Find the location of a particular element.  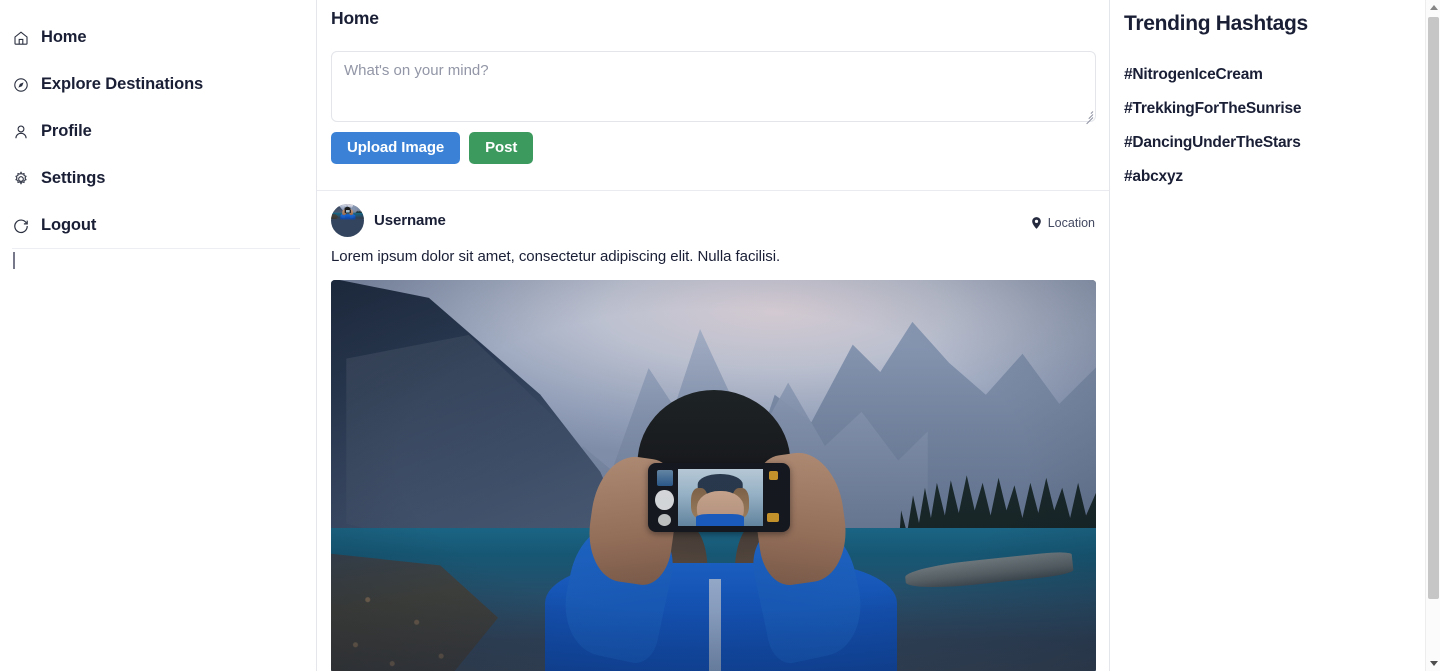

sidebar-item-label: Profile is located at coordinates (66, 131).